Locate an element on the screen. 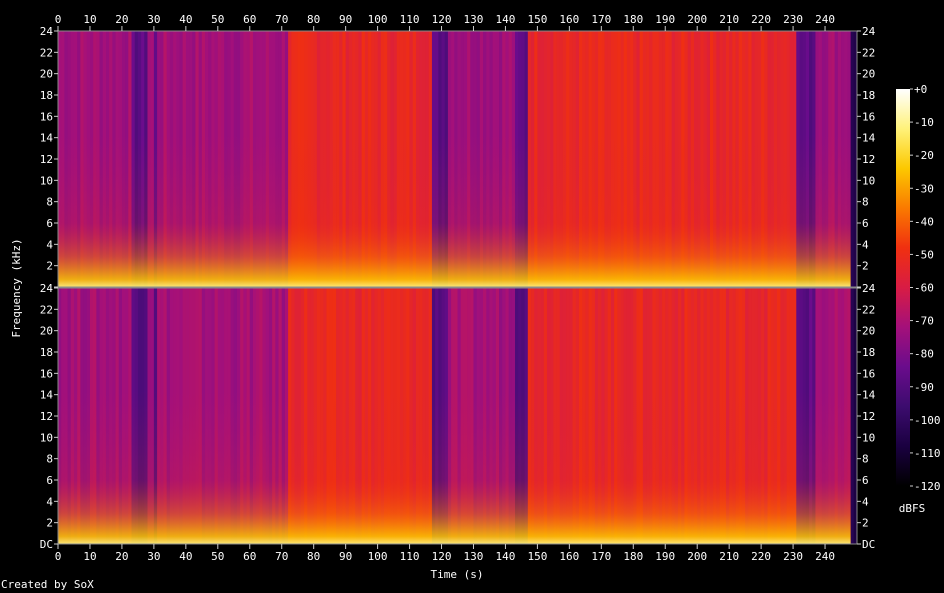  x-tick-label-top: 70 is located at coordinates (281, 19).